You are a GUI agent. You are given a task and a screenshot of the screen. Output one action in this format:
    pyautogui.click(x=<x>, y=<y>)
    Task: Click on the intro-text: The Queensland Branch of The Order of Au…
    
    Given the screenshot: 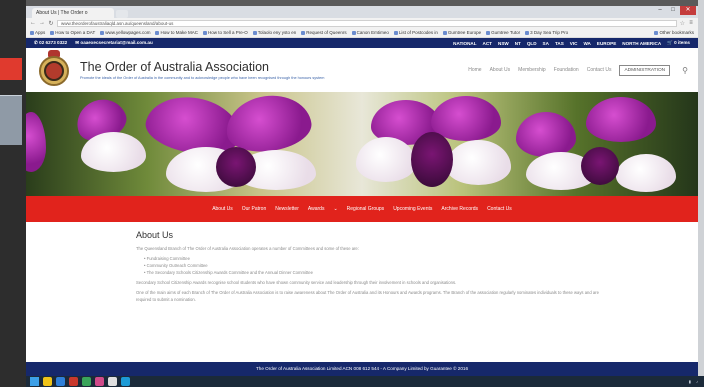 What is the action you would take?
    pyautogui.click(x=247, y=248)
    